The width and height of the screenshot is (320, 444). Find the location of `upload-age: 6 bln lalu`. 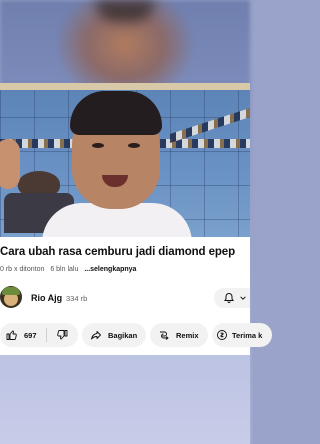

upload-age: 6 bln lalu is located at coordinates (64, 269).